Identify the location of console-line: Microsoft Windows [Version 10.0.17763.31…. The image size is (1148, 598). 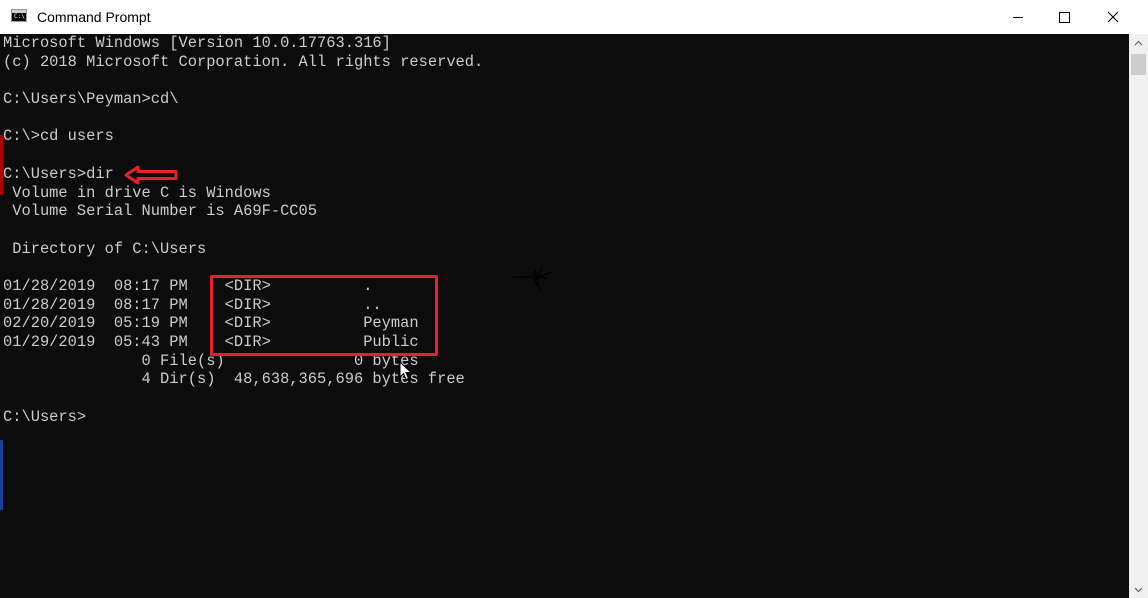
(197, 43).